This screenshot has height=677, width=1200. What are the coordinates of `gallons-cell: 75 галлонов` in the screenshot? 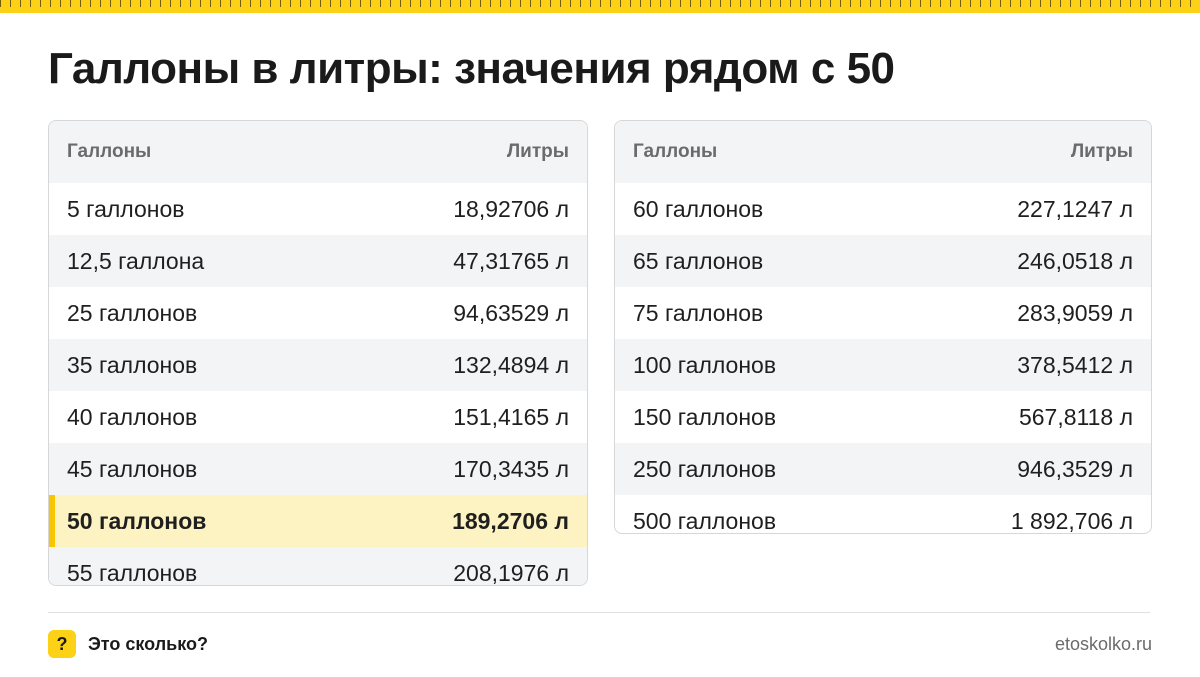 It's located at (698, 312).